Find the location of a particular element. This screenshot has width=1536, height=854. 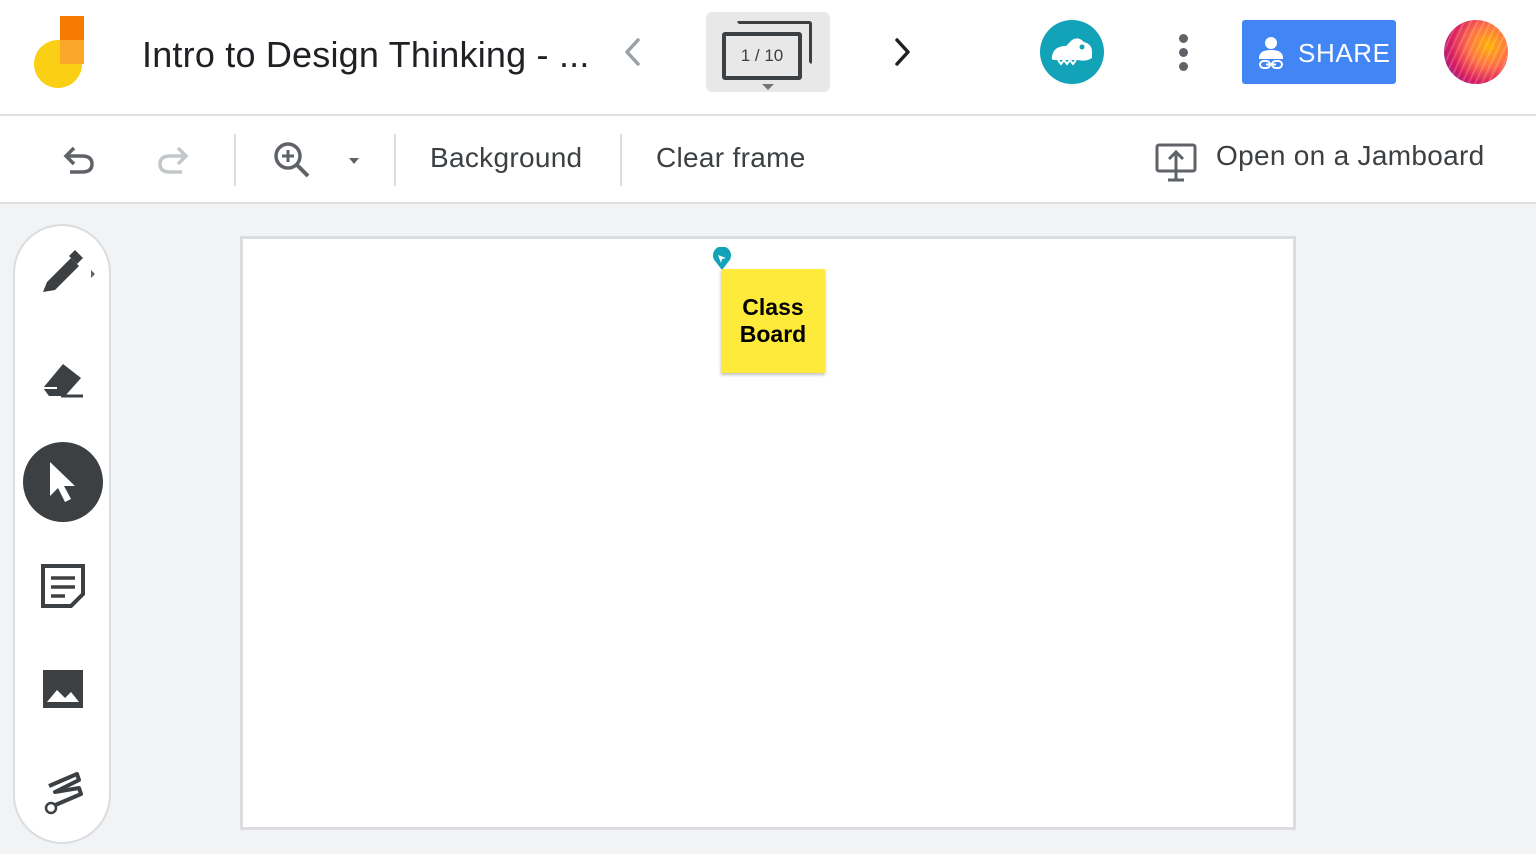

sticky-note: Class Board is located at coordinates (773, 321).